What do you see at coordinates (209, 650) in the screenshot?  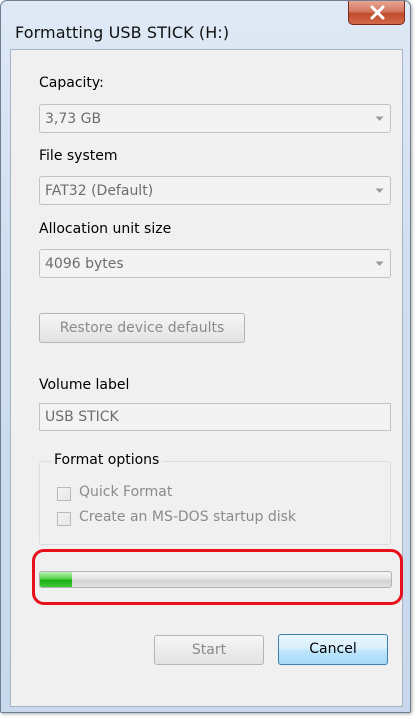 I see `start-button: Start` at bounding box center [209, 650].